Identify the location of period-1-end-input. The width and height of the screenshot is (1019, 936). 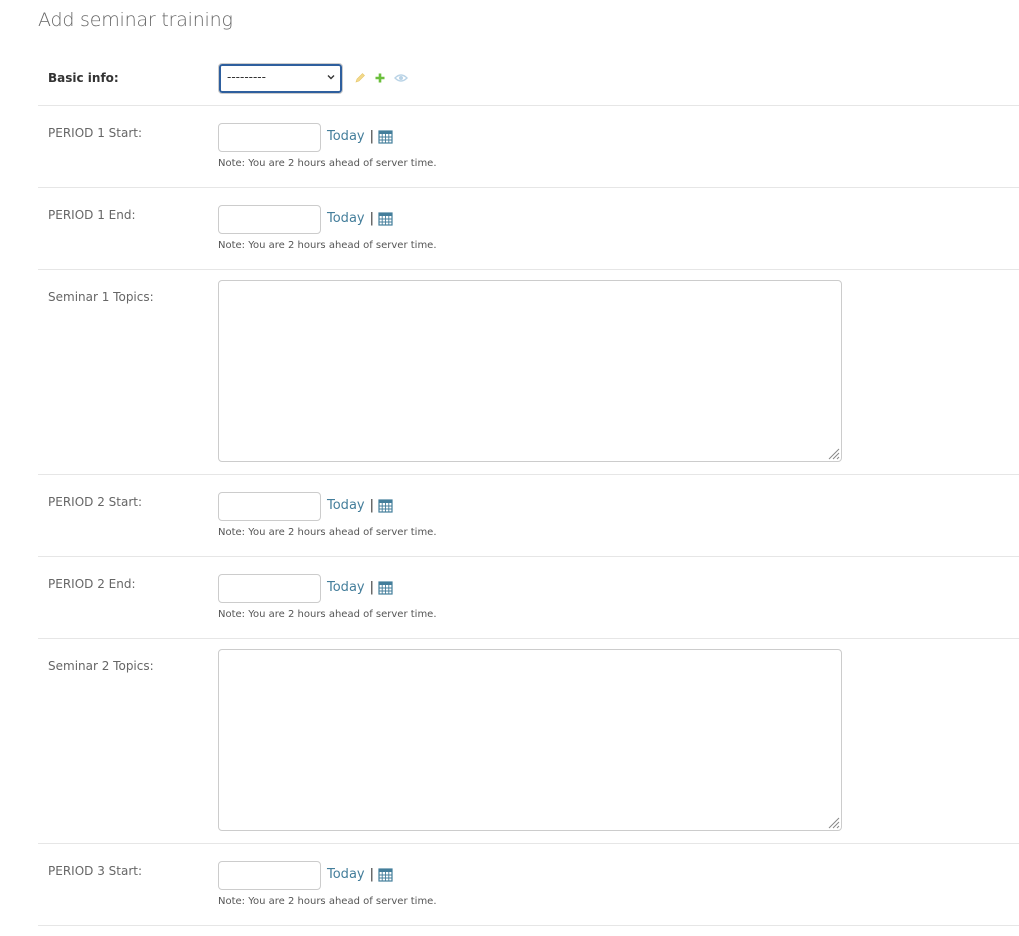
(269, 219).